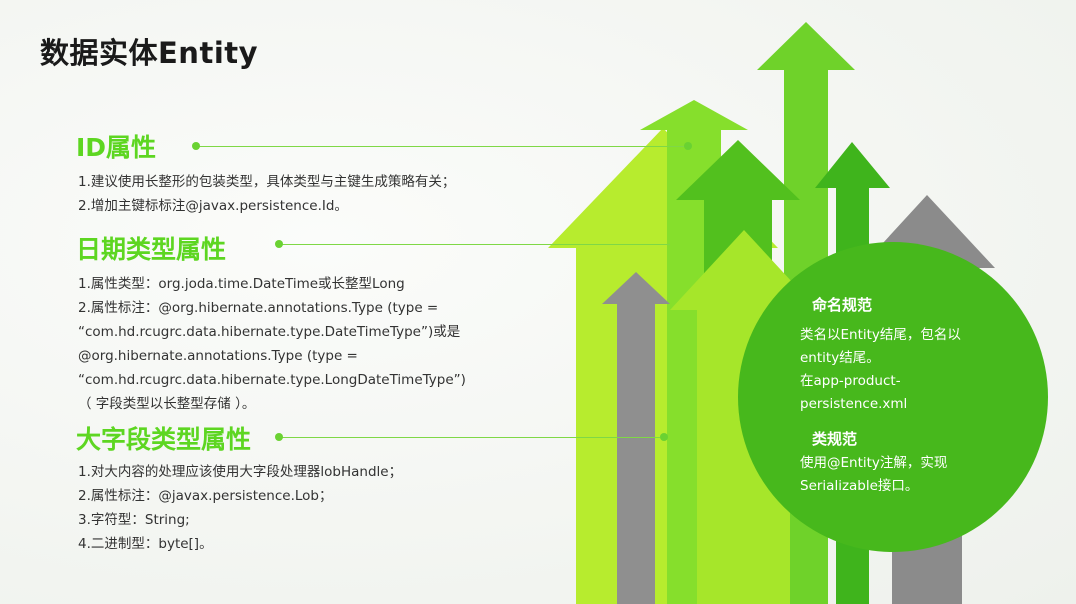 This screenshot has width=1076, height=604. Describe the element at coordinates (213, 206) in the screenshot. I see `body-line: 2.增加主键标标注@javax.persistence.Id。` at that location.